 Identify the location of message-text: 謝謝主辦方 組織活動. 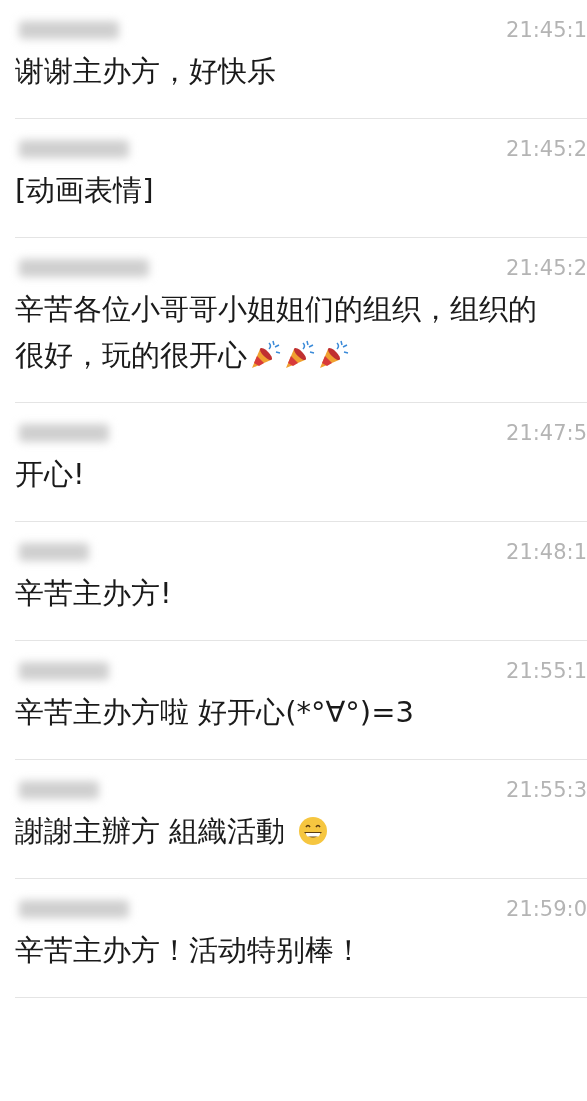
(150, 831).